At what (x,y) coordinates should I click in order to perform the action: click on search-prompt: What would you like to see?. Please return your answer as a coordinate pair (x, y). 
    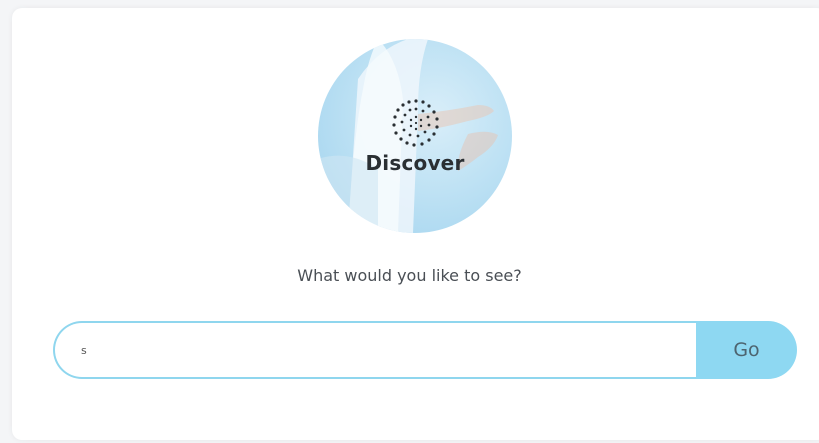
    Looking at the image, I should click on (409, 275).